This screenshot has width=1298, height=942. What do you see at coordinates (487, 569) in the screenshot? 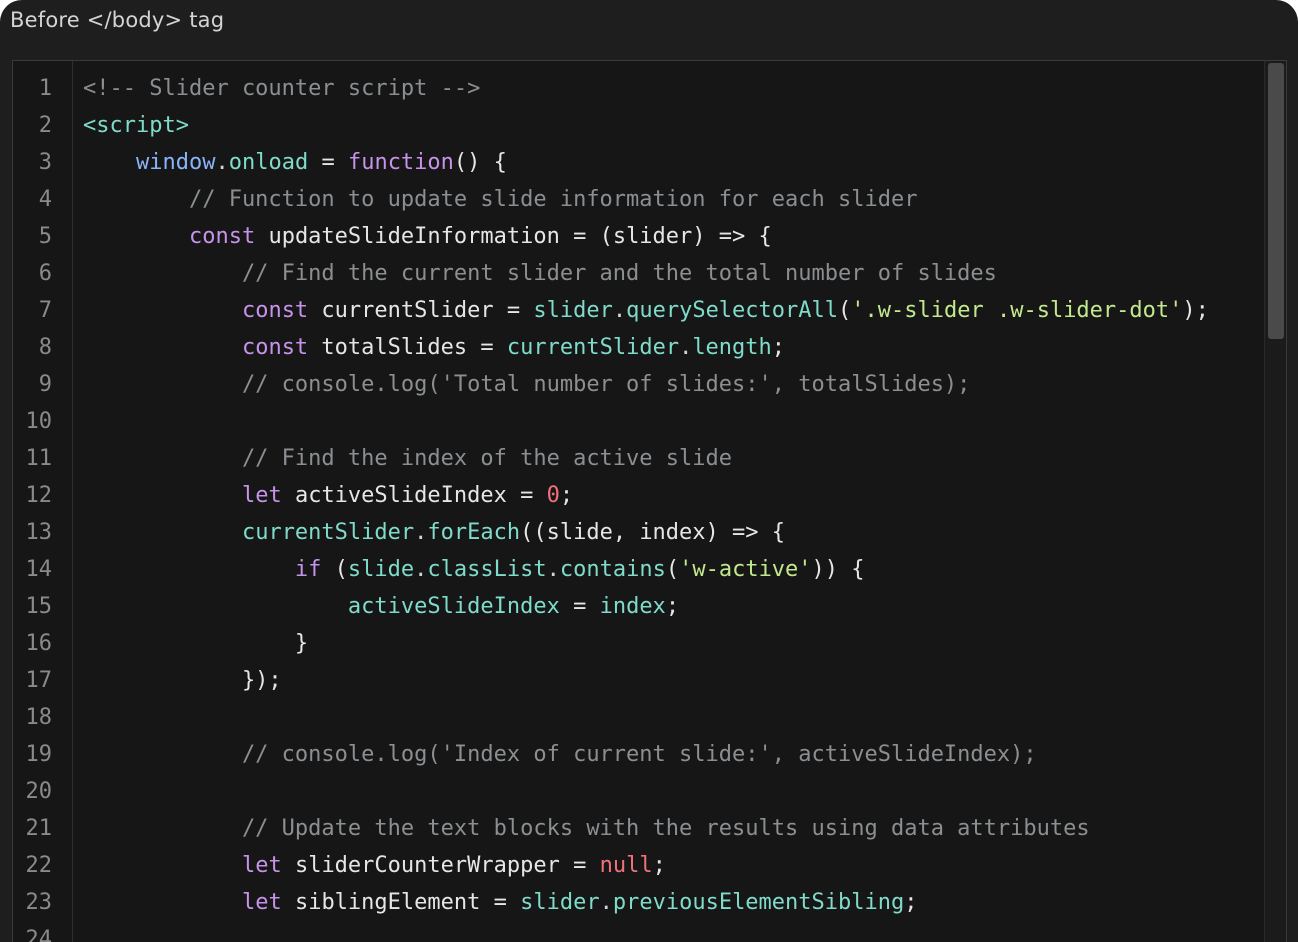
I see `code-token-property: classList` at bounding box center [487, 569].